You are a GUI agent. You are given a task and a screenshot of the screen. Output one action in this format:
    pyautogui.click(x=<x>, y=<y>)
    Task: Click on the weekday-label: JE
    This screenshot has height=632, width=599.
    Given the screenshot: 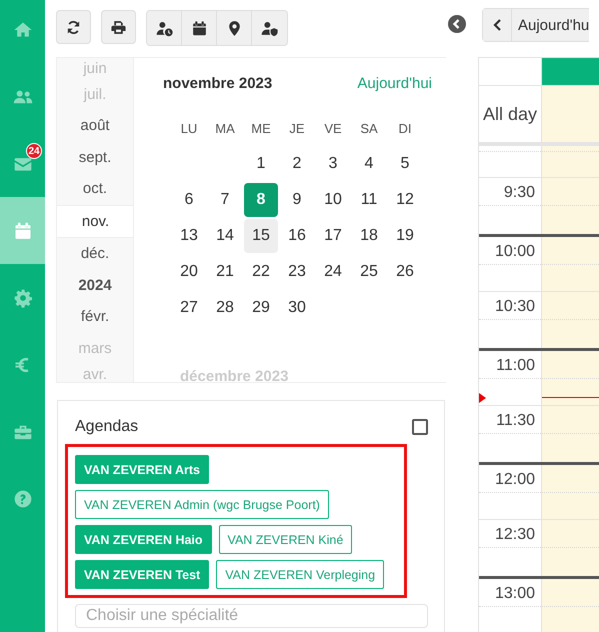 What is the action you would take?
    pyautogui.click(x=297, y=129)
    